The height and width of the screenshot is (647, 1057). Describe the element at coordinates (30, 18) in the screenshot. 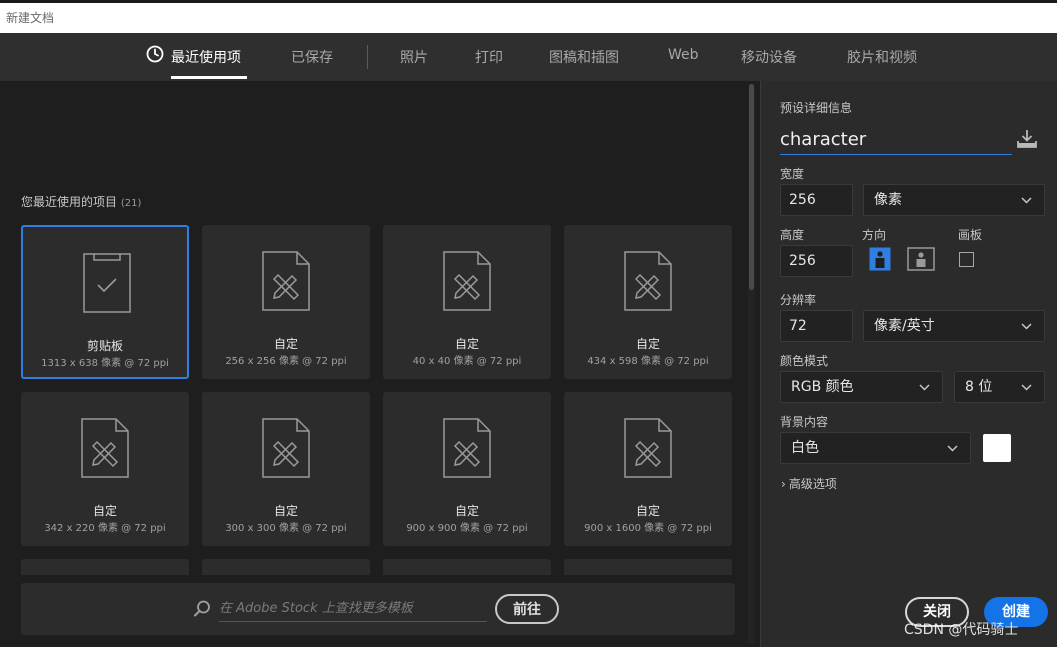

I see `window-title: 新建文档` at that location.